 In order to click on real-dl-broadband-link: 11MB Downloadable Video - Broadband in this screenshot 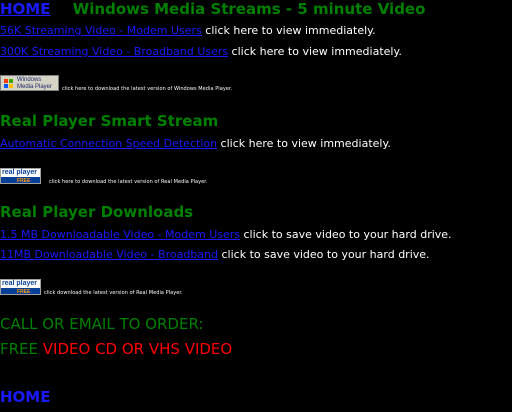, I will do `click(109, 254)`.